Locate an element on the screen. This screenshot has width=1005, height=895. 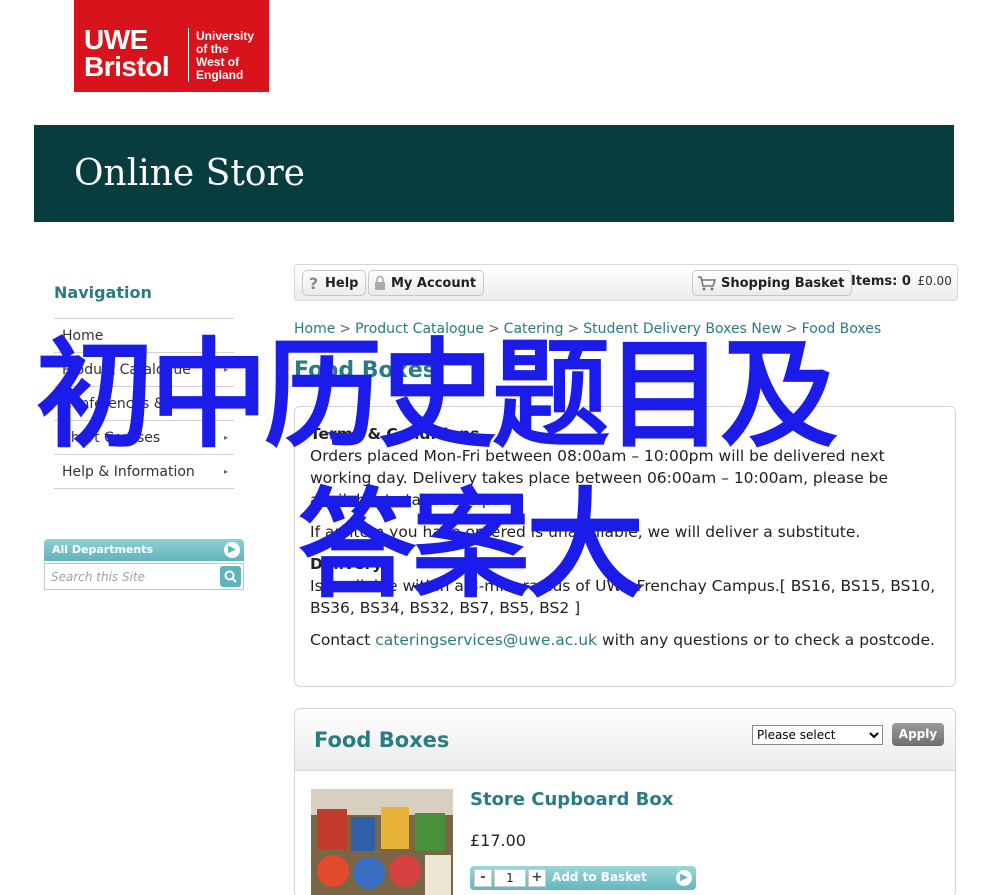
banner-title: Online Store is located at coordinates (189, 173).